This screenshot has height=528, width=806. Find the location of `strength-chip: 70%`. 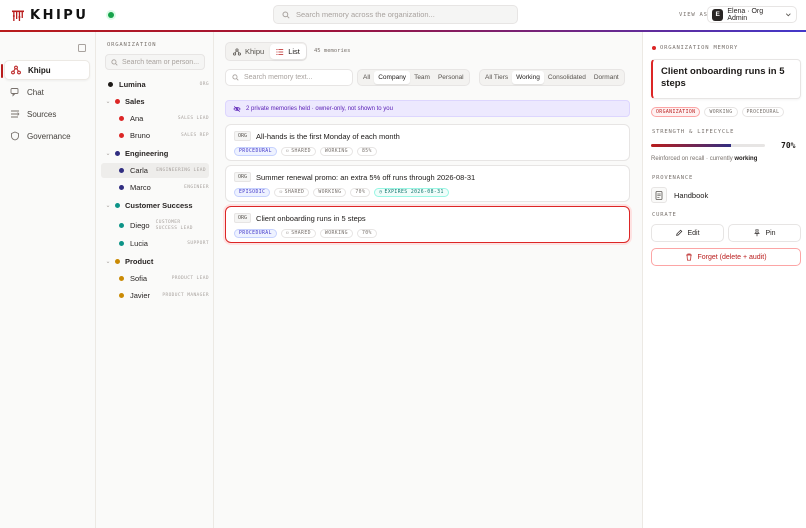

strength-chip: 70% is located at coordinates (360, 192).